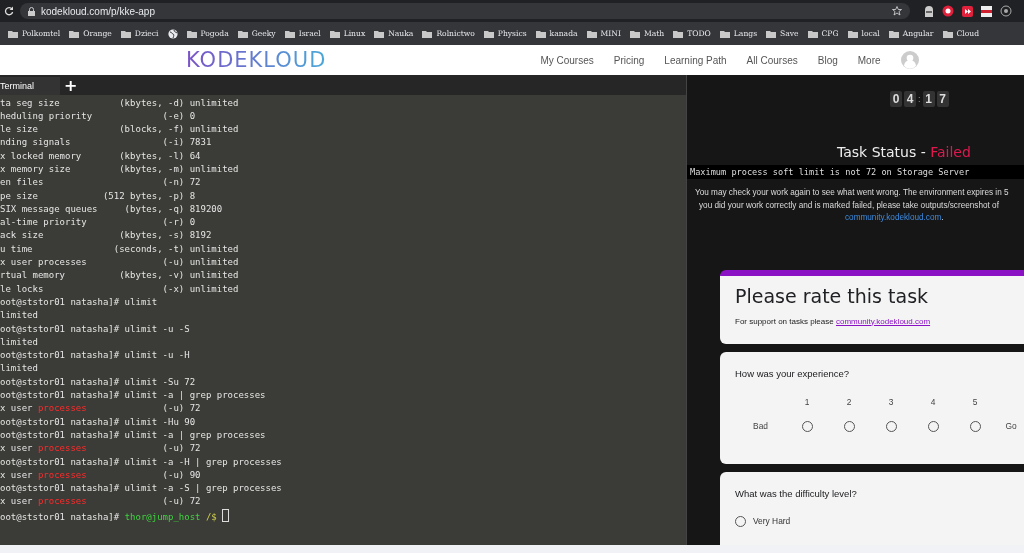 The height and width of the screenshot is (553, 1024). Describe the element at coordinates (119, 129) in the screenshot. I see `terminal-line: le size (blocks, -f) unlimited` at that location.